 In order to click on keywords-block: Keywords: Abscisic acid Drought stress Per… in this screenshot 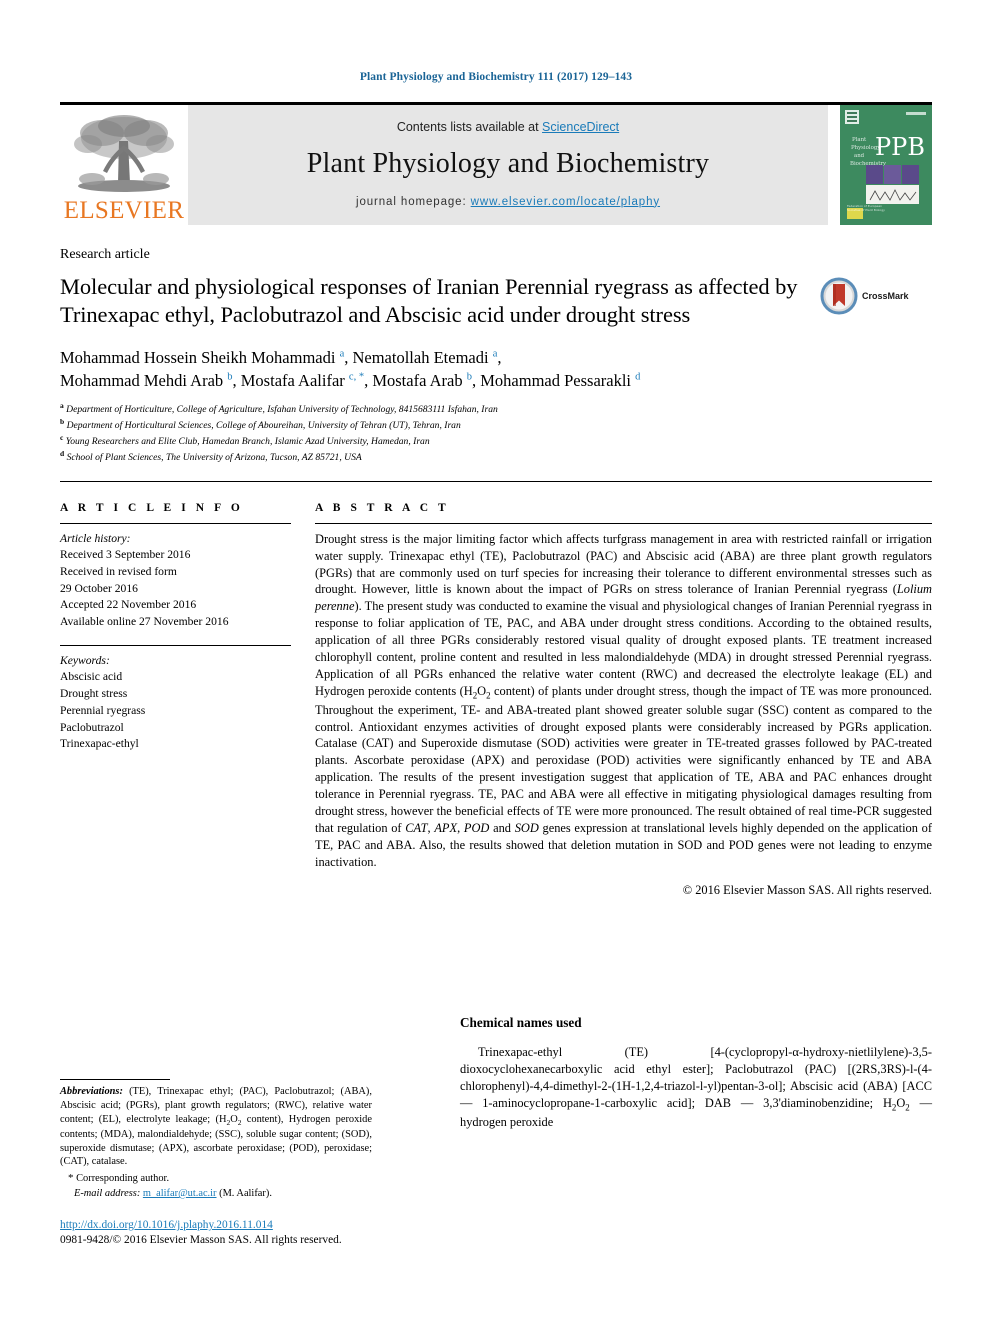, I will do `click(175, 698)`.